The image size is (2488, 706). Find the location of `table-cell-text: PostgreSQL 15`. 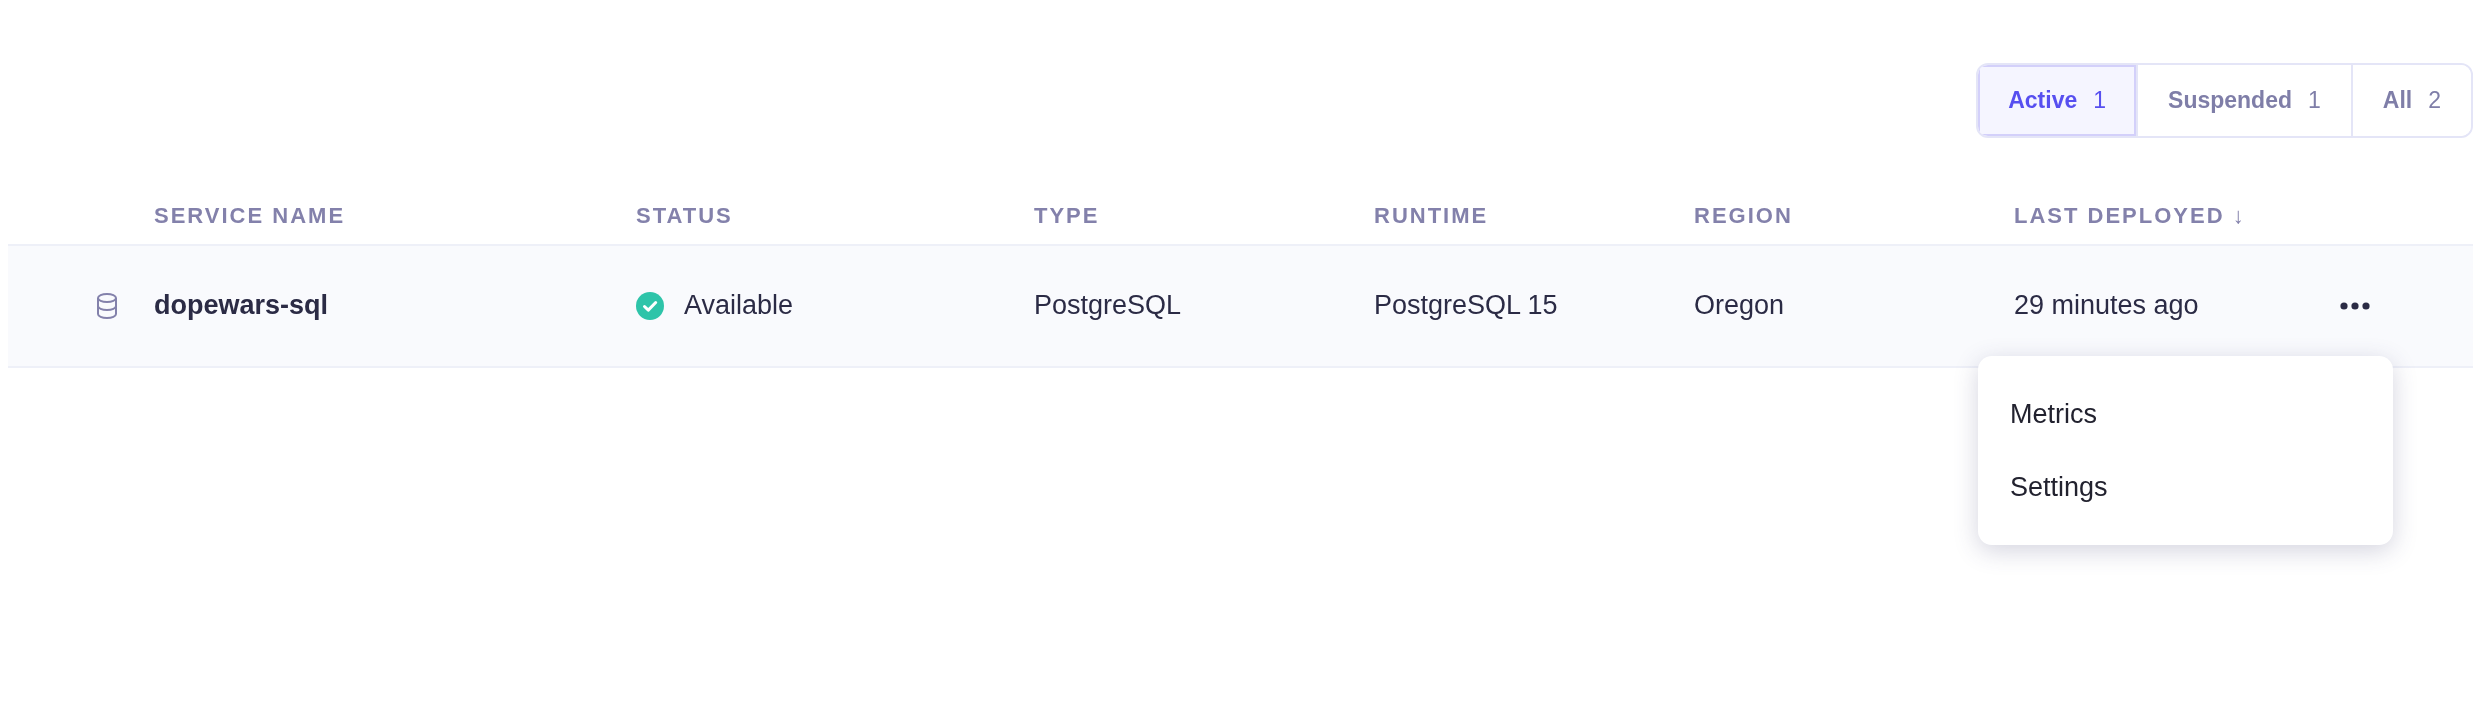

table-cell-text: PostgreSQL 15 is located at coordinates (1466, 306).